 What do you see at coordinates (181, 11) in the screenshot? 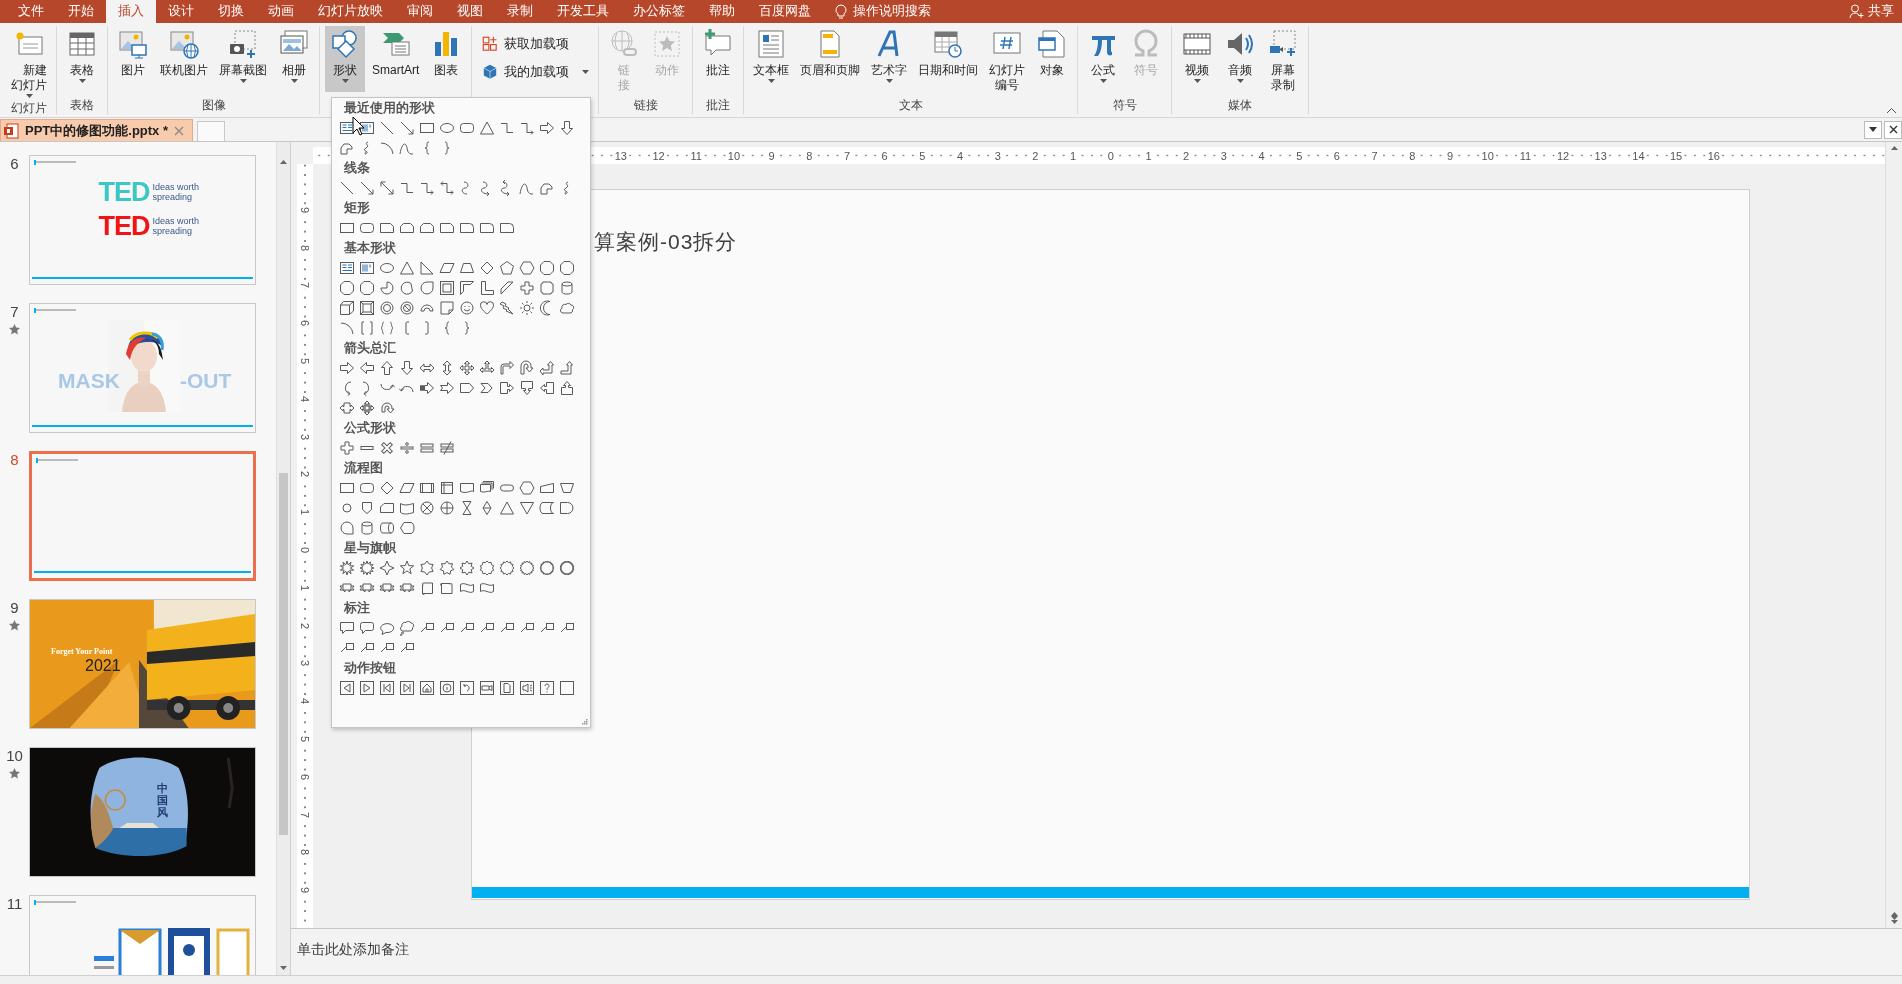
I see `ribbon-tab: 设计` at bounding box center [181, 11].